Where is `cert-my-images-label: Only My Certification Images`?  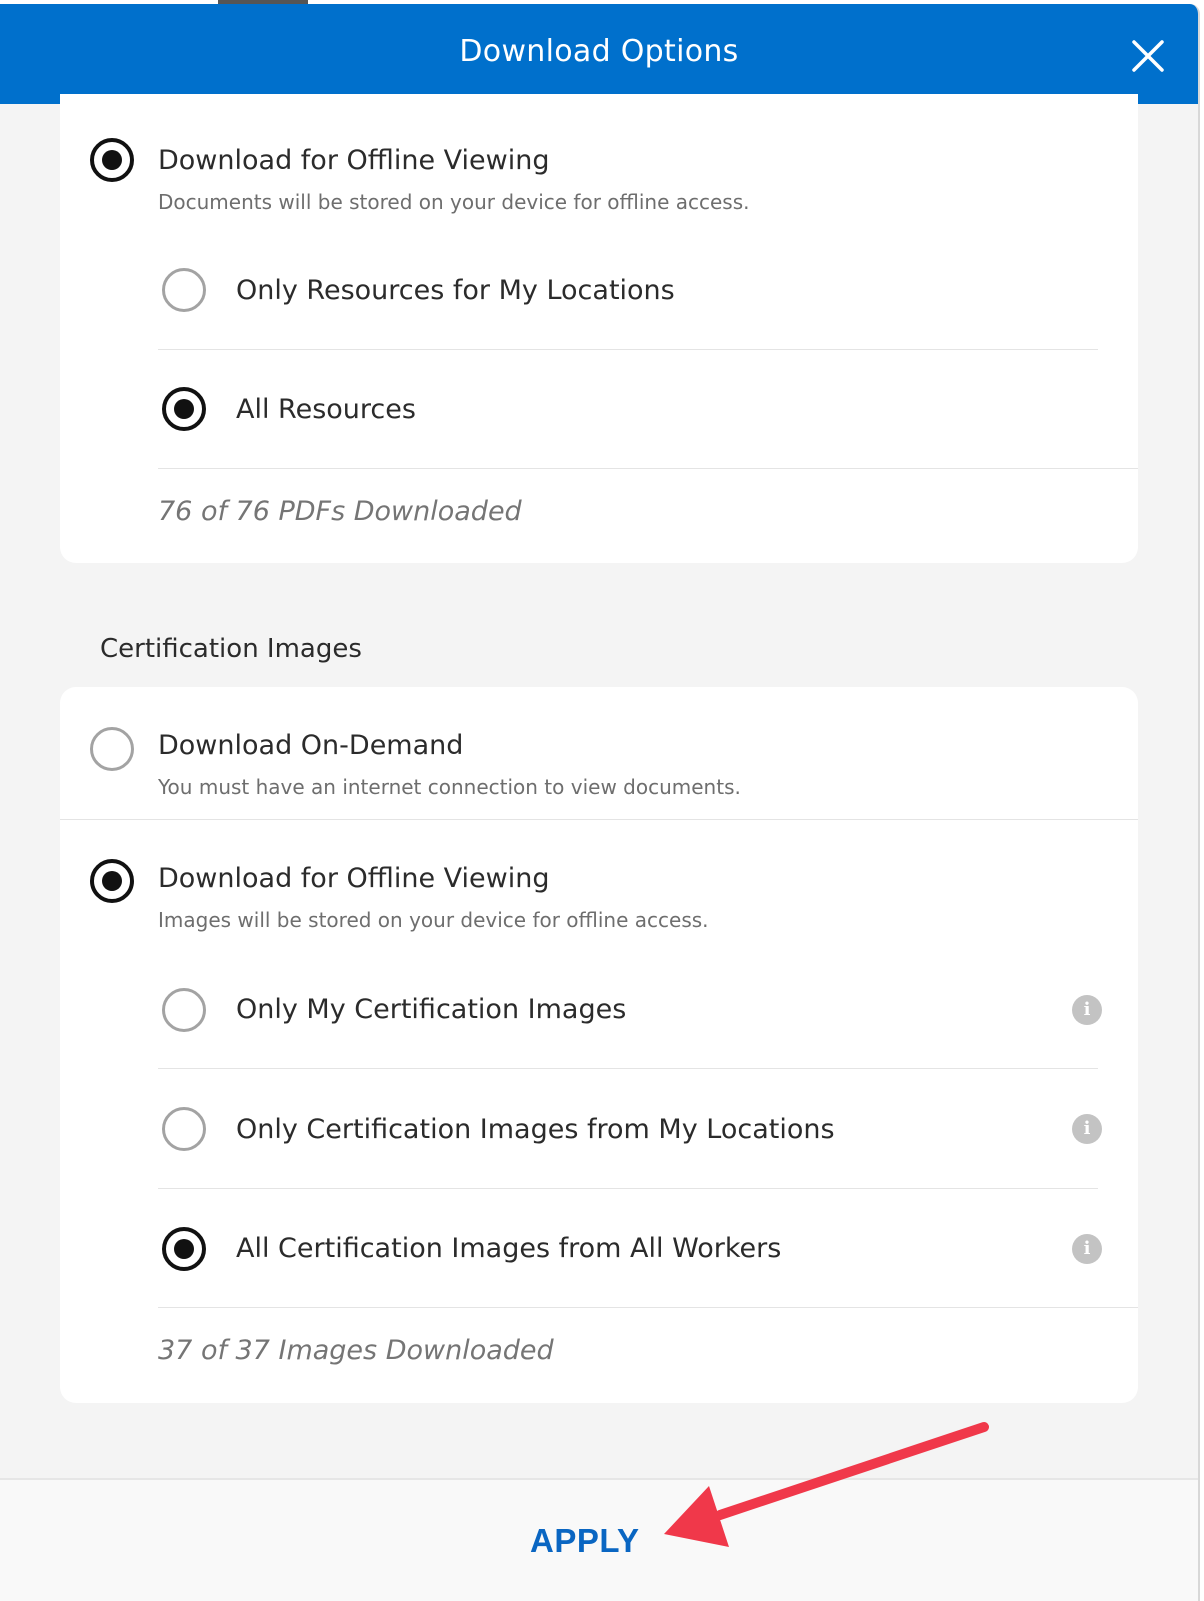
cert-my-images-label: Only My Certification Images is located at coordinates (431, 1009).